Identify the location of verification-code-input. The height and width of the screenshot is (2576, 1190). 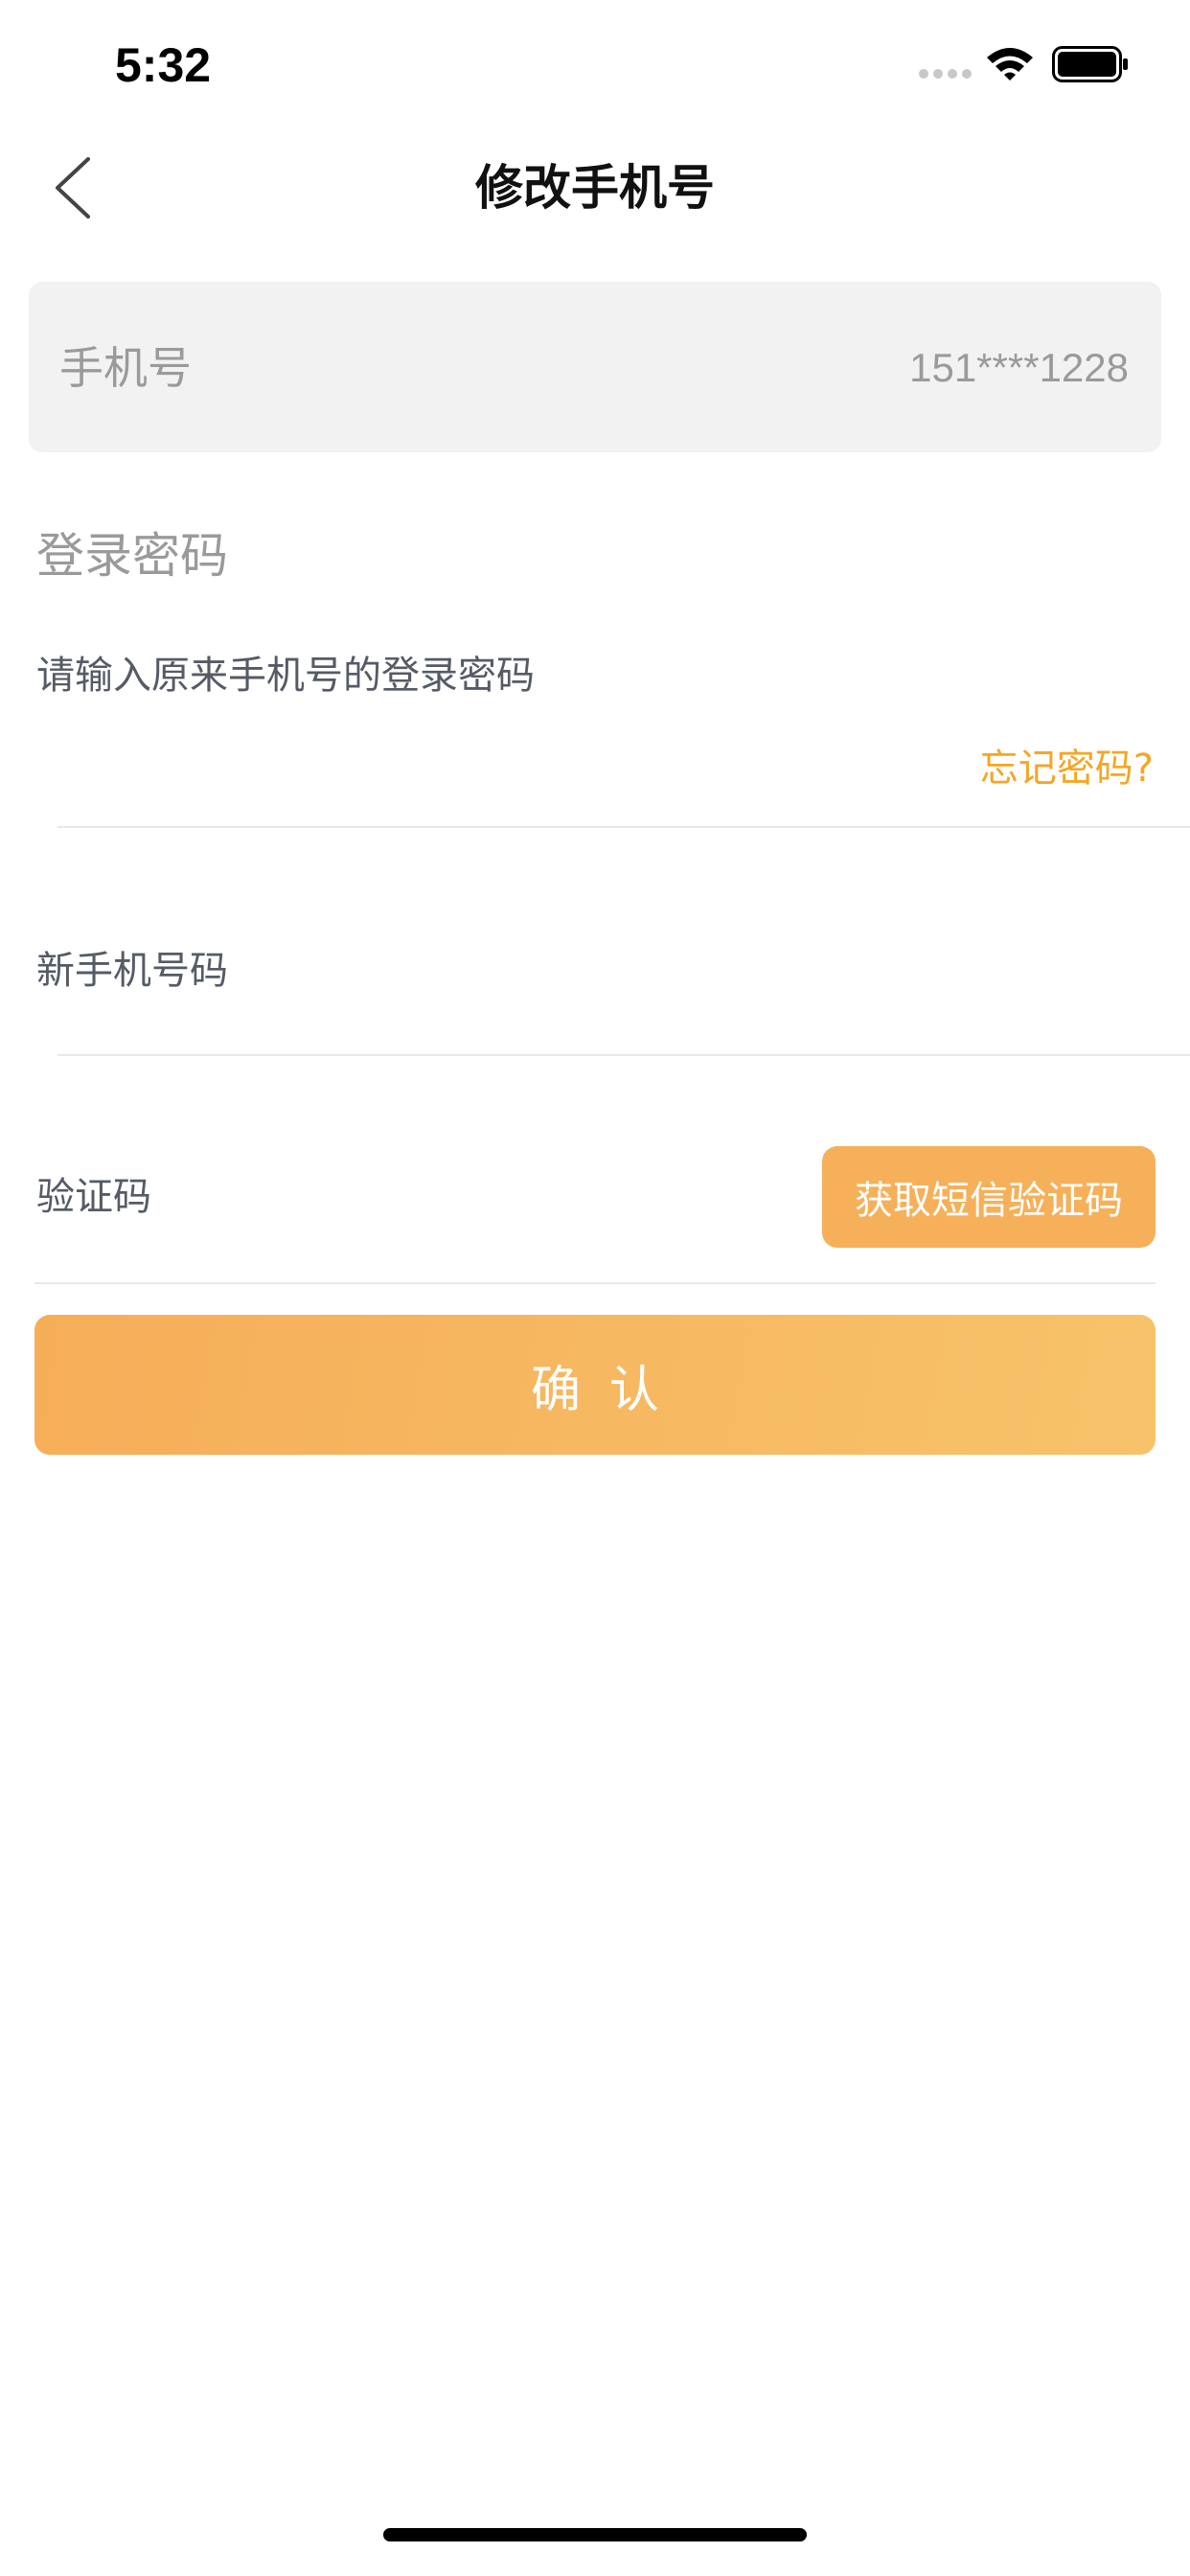
(410, 1197).